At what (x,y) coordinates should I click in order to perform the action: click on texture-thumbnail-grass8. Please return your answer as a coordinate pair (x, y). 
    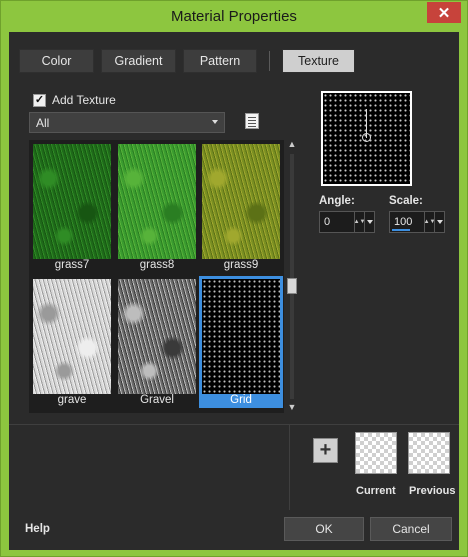
    Looking at the image, I should click on (157, 201).